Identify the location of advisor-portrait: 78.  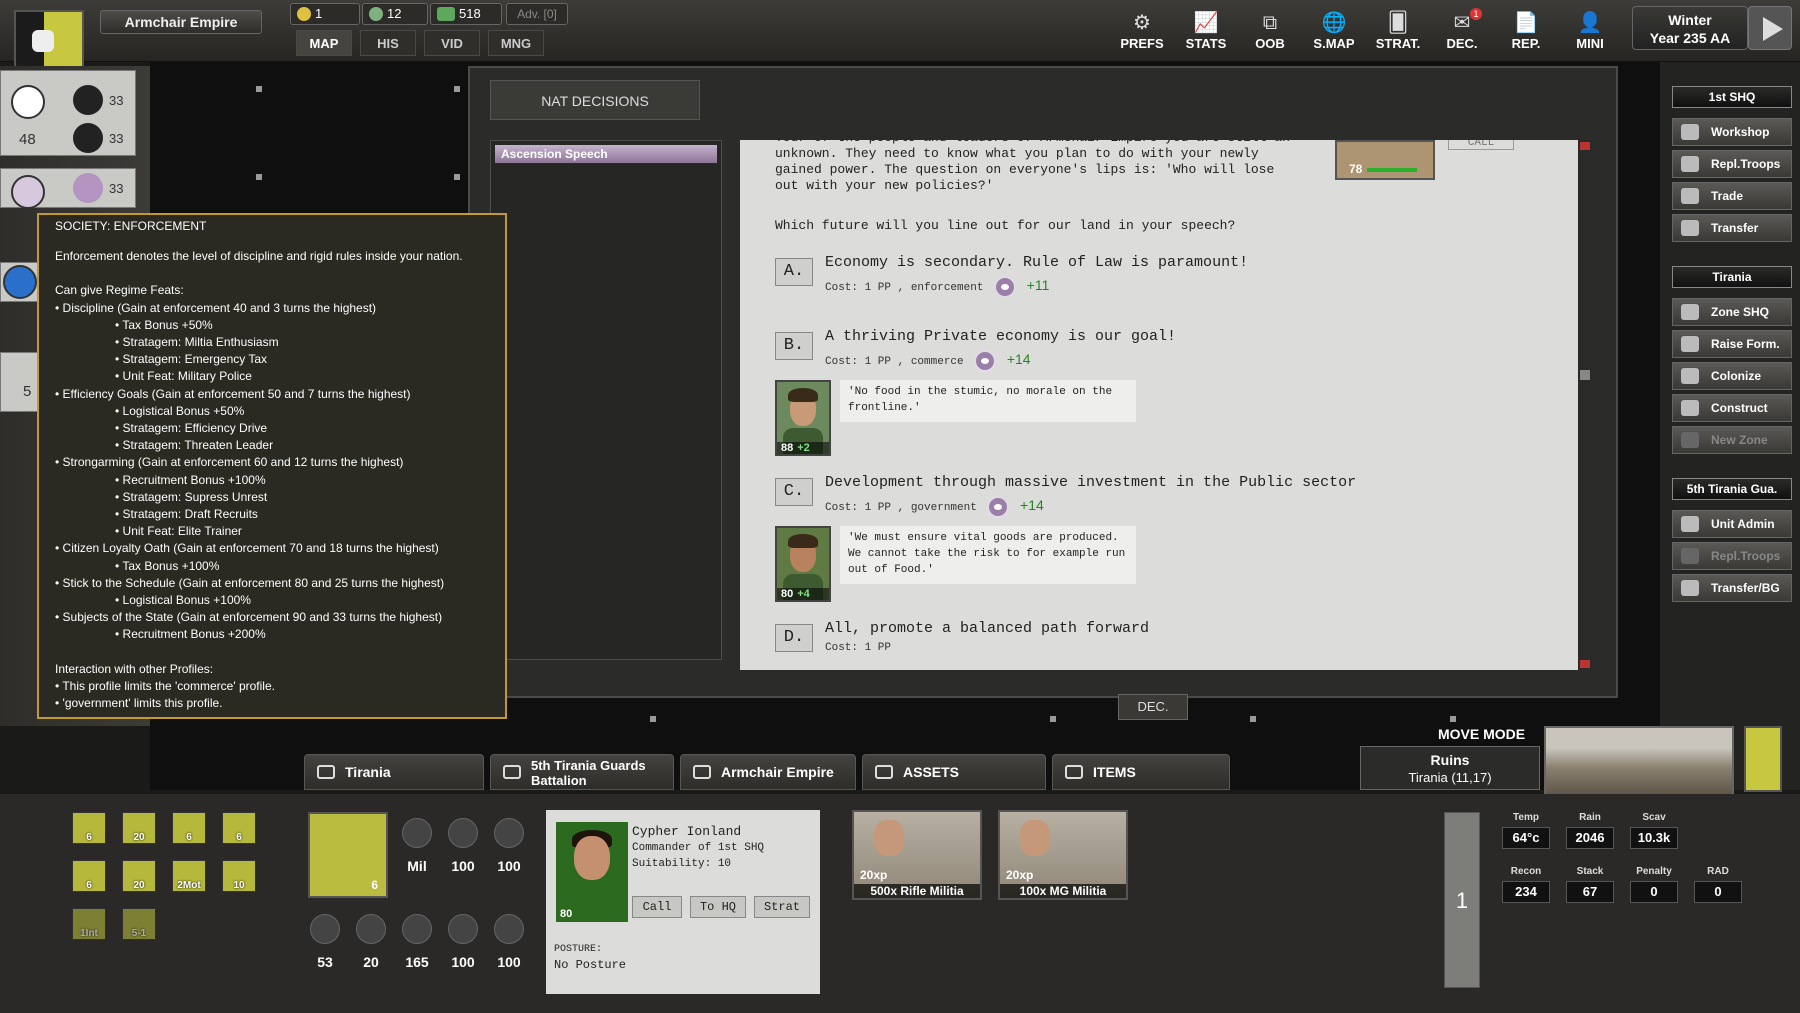
(1385, 160).